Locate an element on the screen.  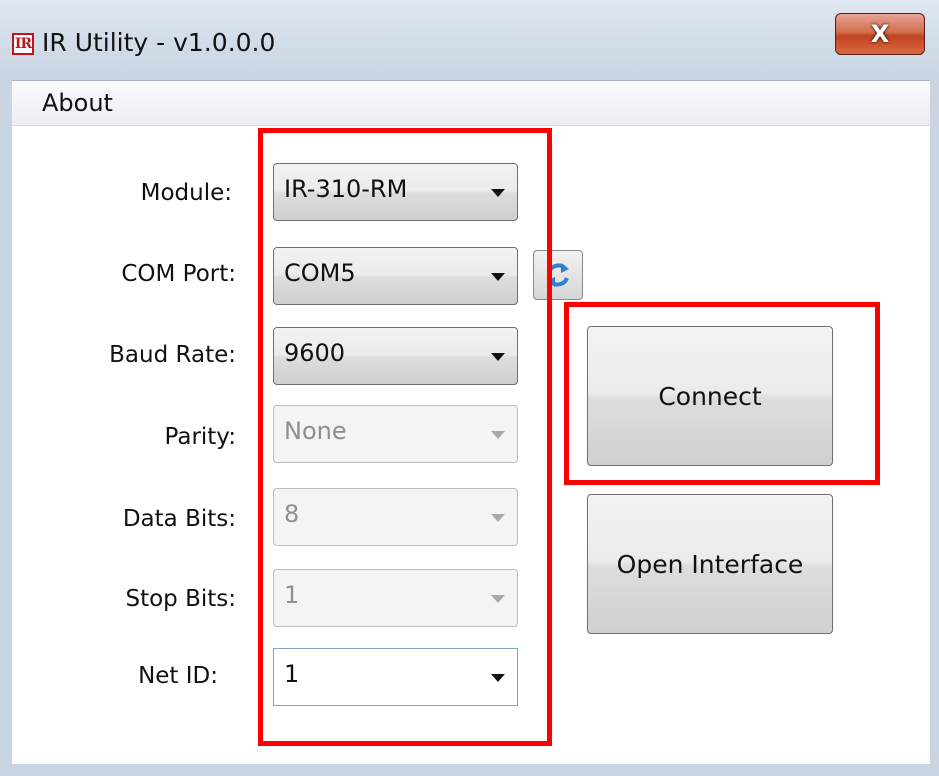
open-interface-button-label: Open Interface is located at coordinates (710, 564).